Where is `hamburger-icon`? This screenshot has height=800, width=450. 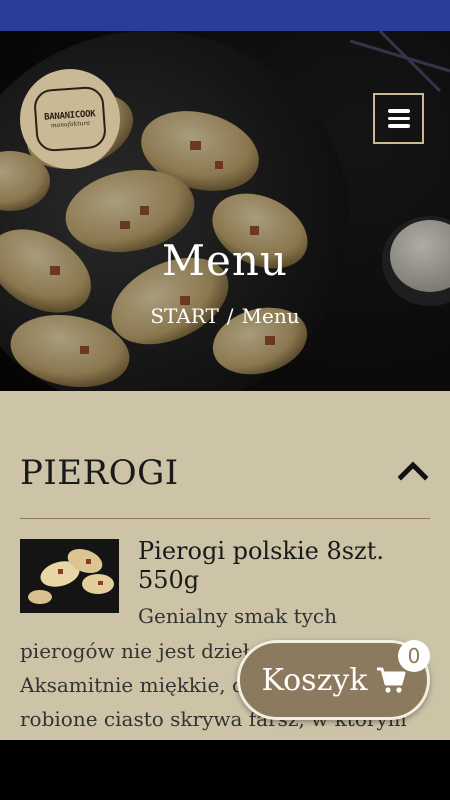 hamburger-icon is located at coordinates (398, 111).